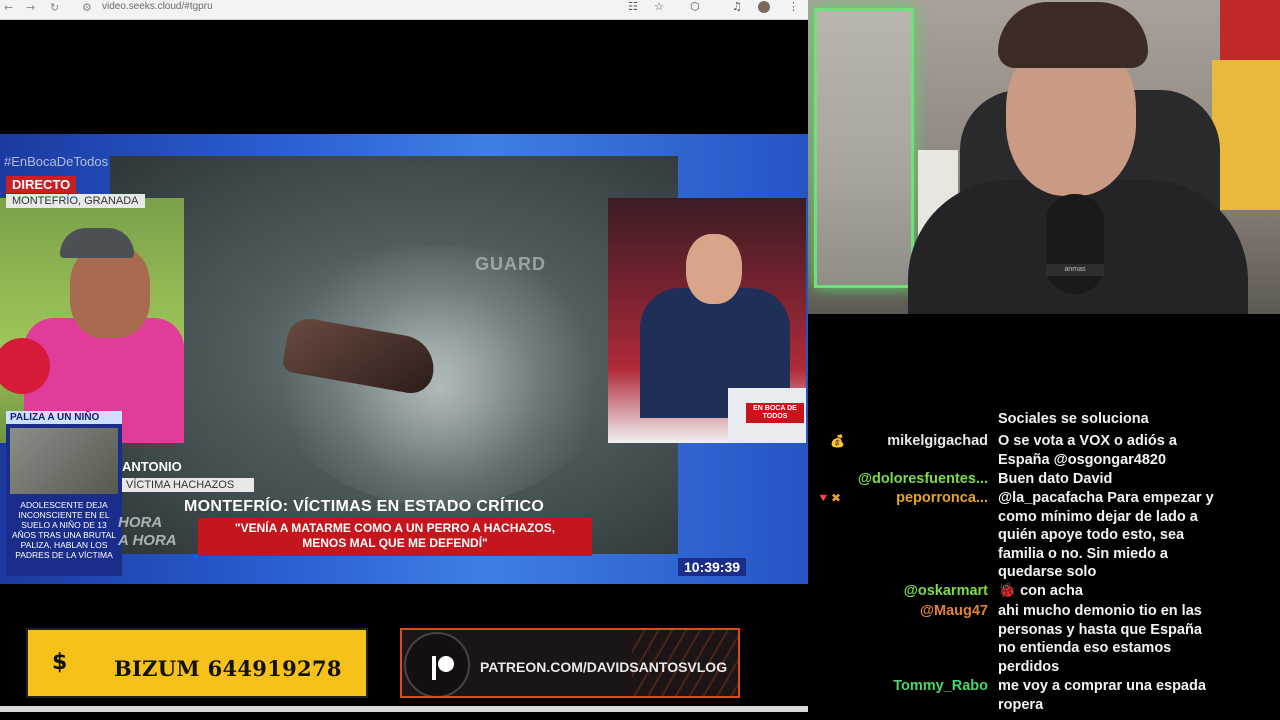  Describe the element at coordinates (1100, 629) in the screenshot. I see `chat-line: personas y hasta que España` at that location.